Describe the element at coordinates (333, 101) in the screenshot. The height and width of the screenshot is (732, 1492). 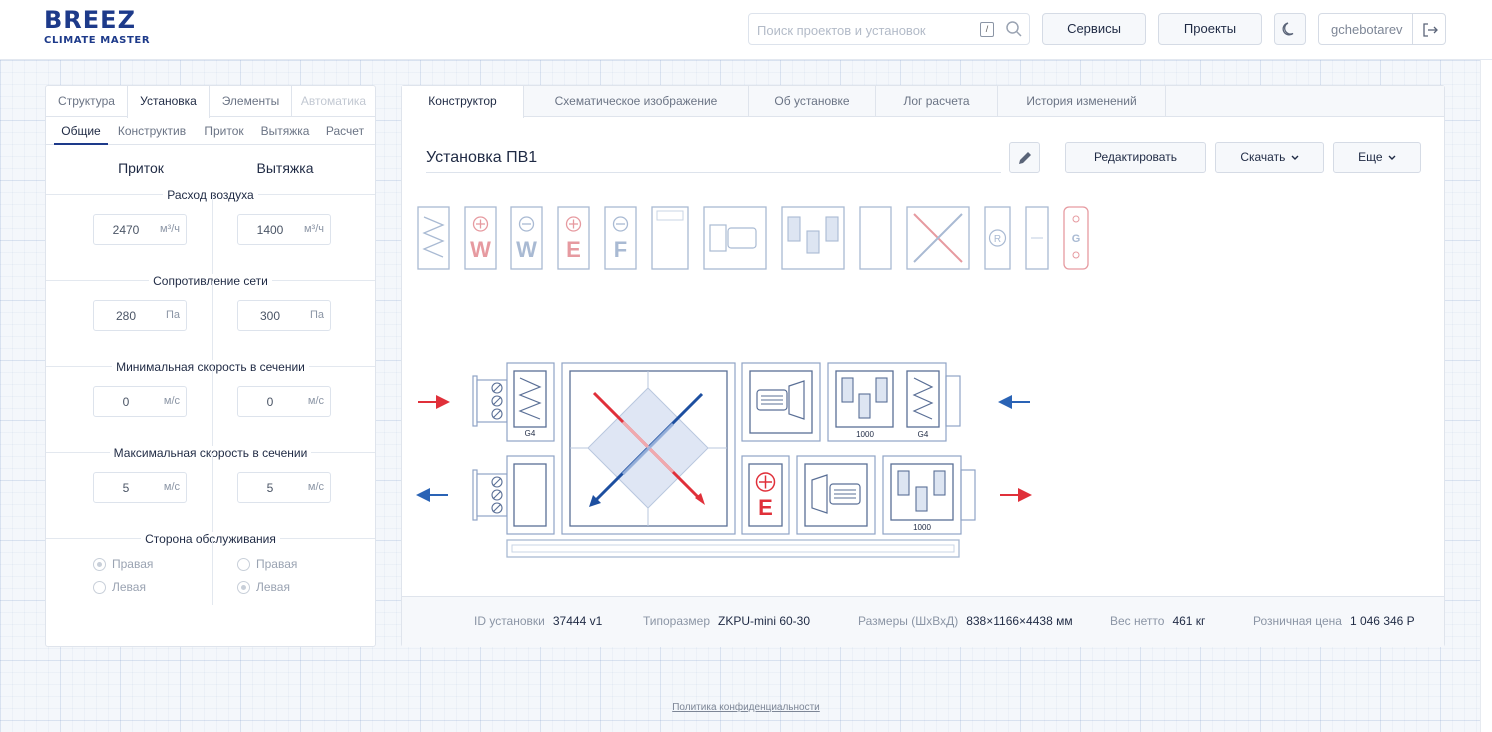
I see `tab-automation: Автоматика` at that location.